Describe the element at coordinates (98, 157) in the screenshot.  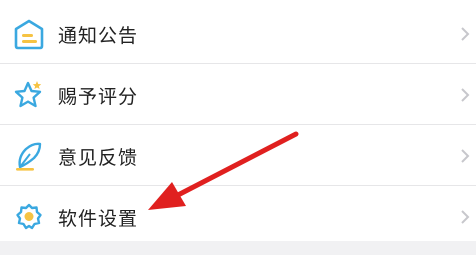
I see `menu-item-label: 意见反馈` at that location.